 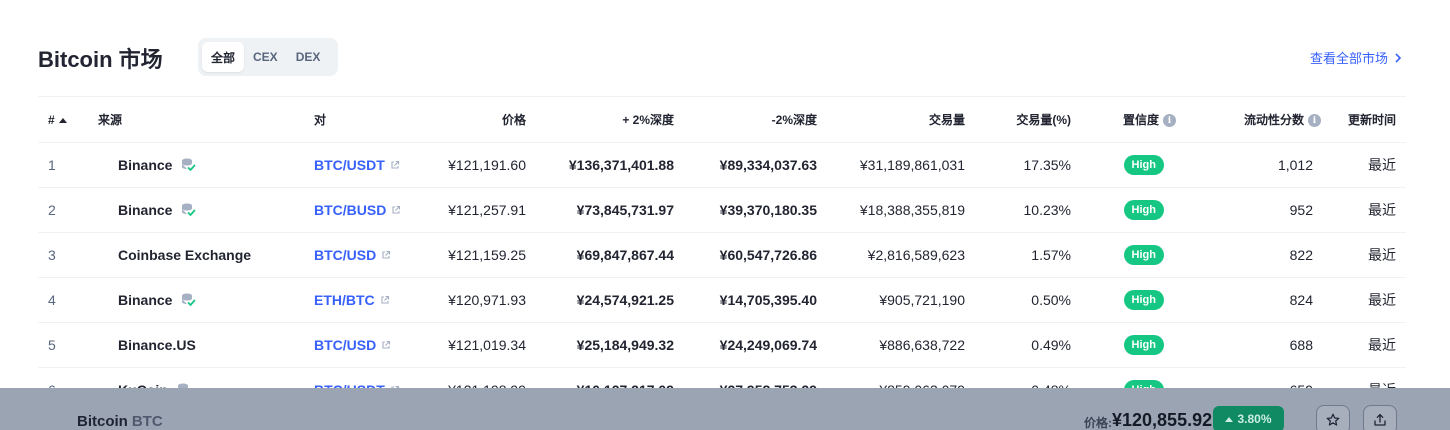 What do you see at coordinates (344, 300) in the screenshot?
I see `pair-label: ETH/BTC` at bounding box center [344, 300].